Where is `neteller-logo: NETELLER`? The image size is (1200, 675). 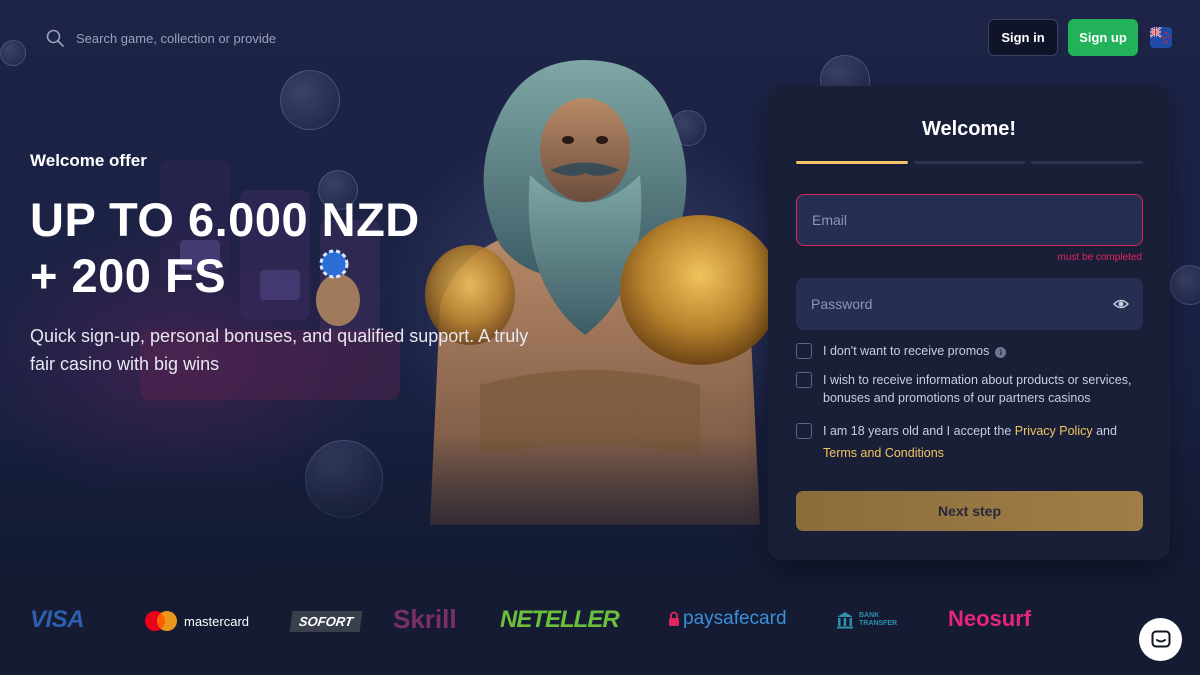
neteller-logo: NETELLER is located at coordinates (560, 620).